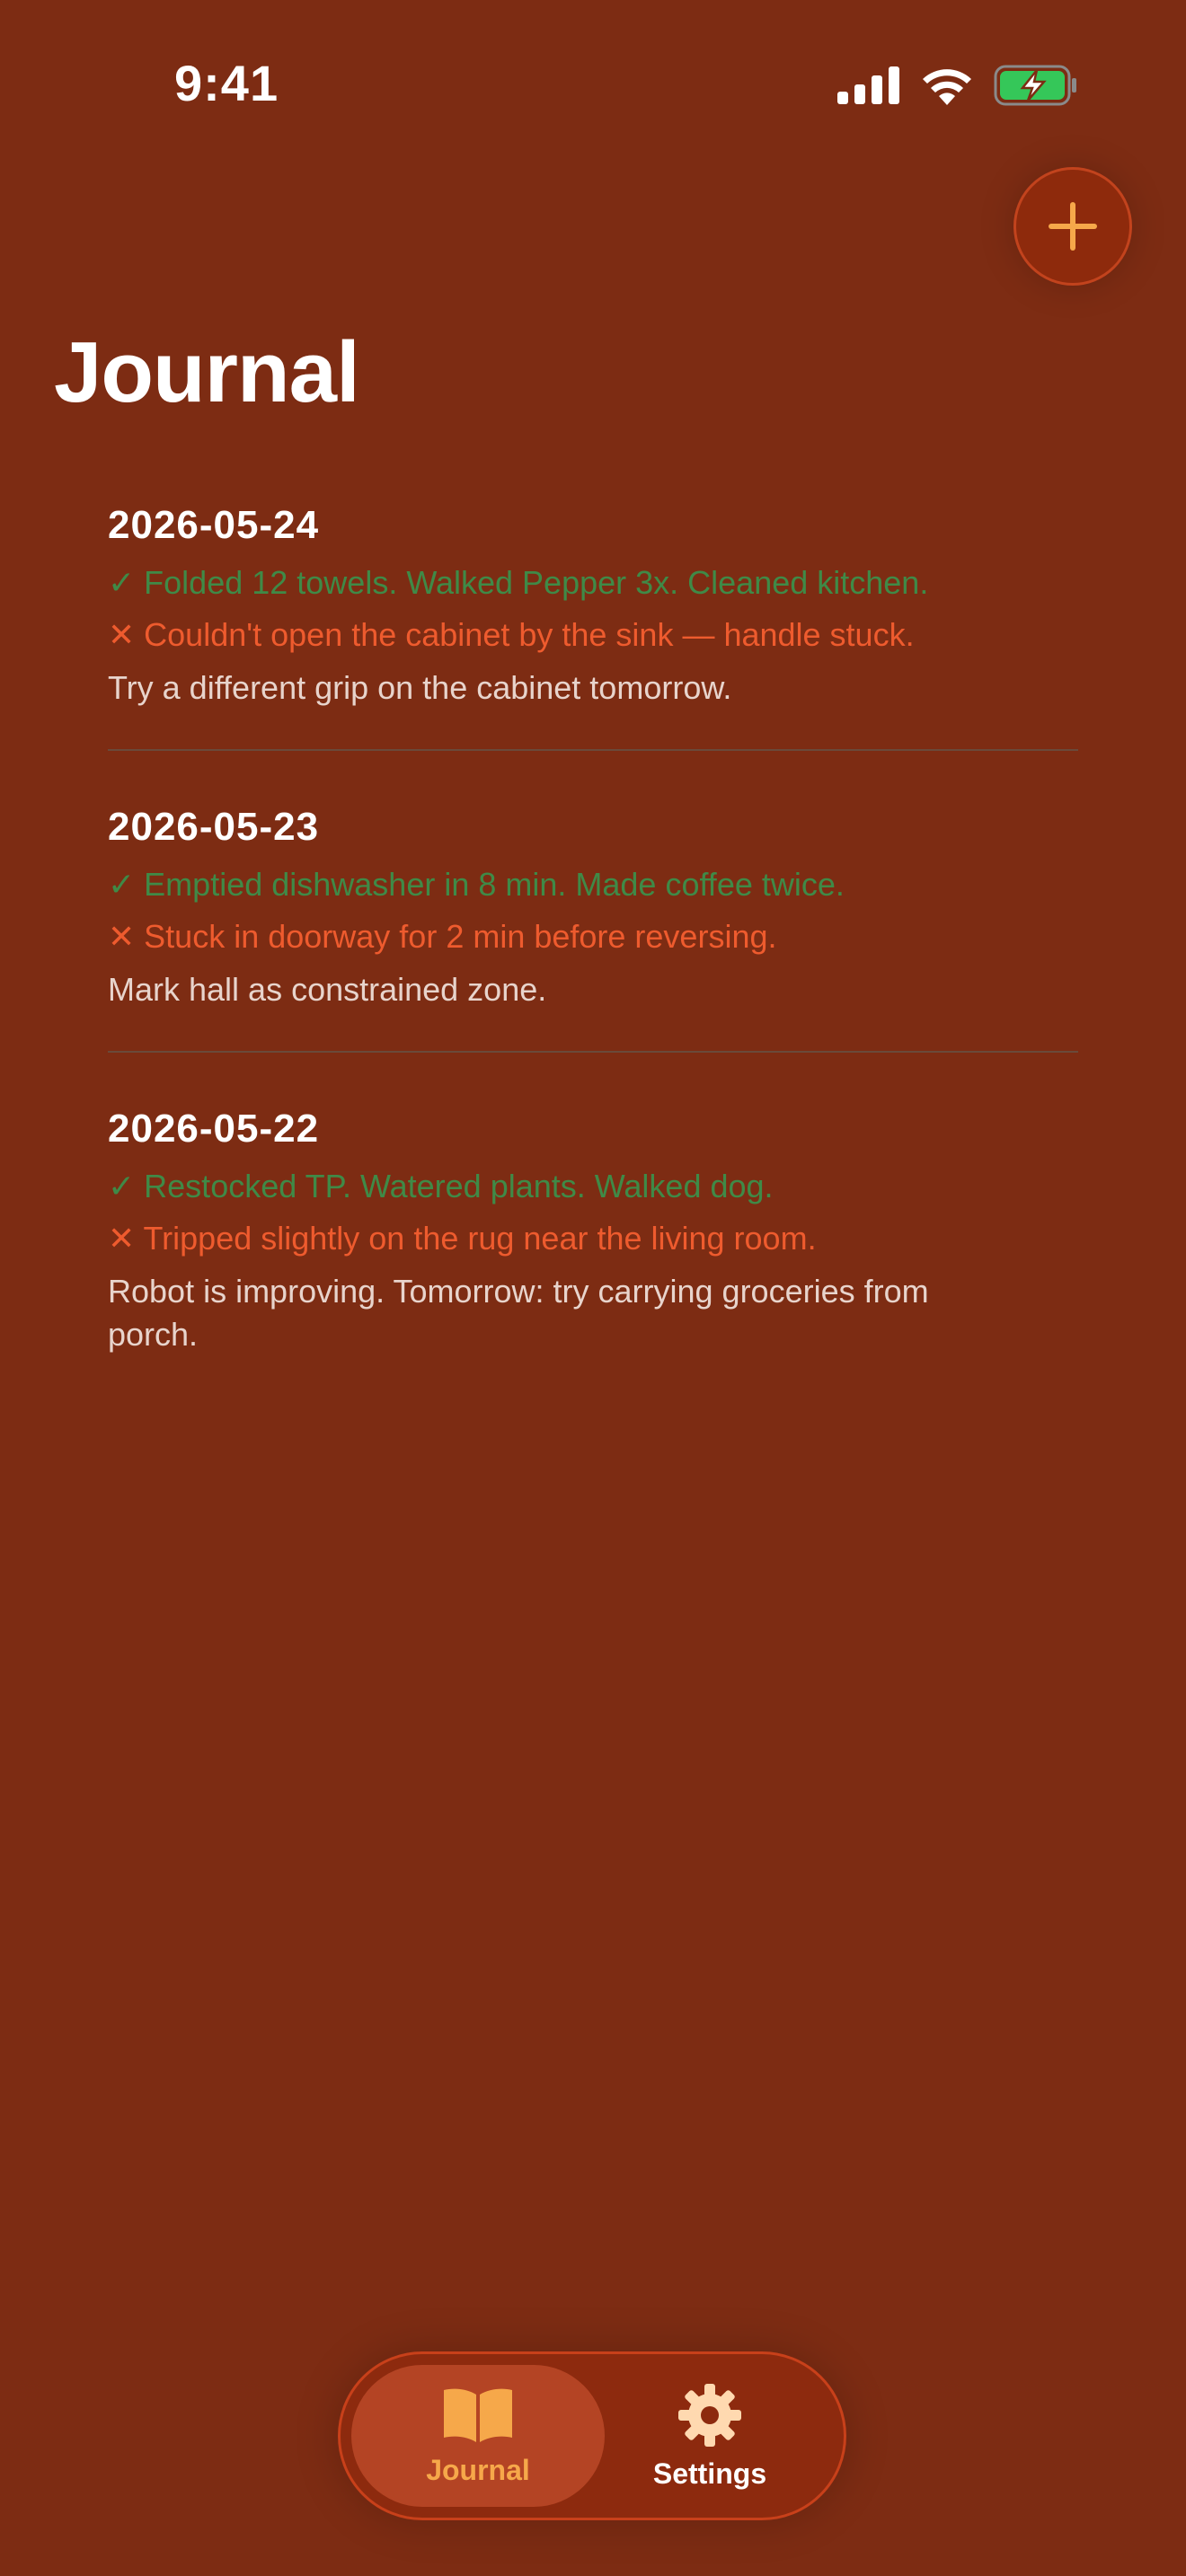 This screenshot has width=1186, height=2576. What do you see at coordinates (478, 2469) in the screenshot?
I see `tab-label: Journal` at bounding box center [478, 2469].